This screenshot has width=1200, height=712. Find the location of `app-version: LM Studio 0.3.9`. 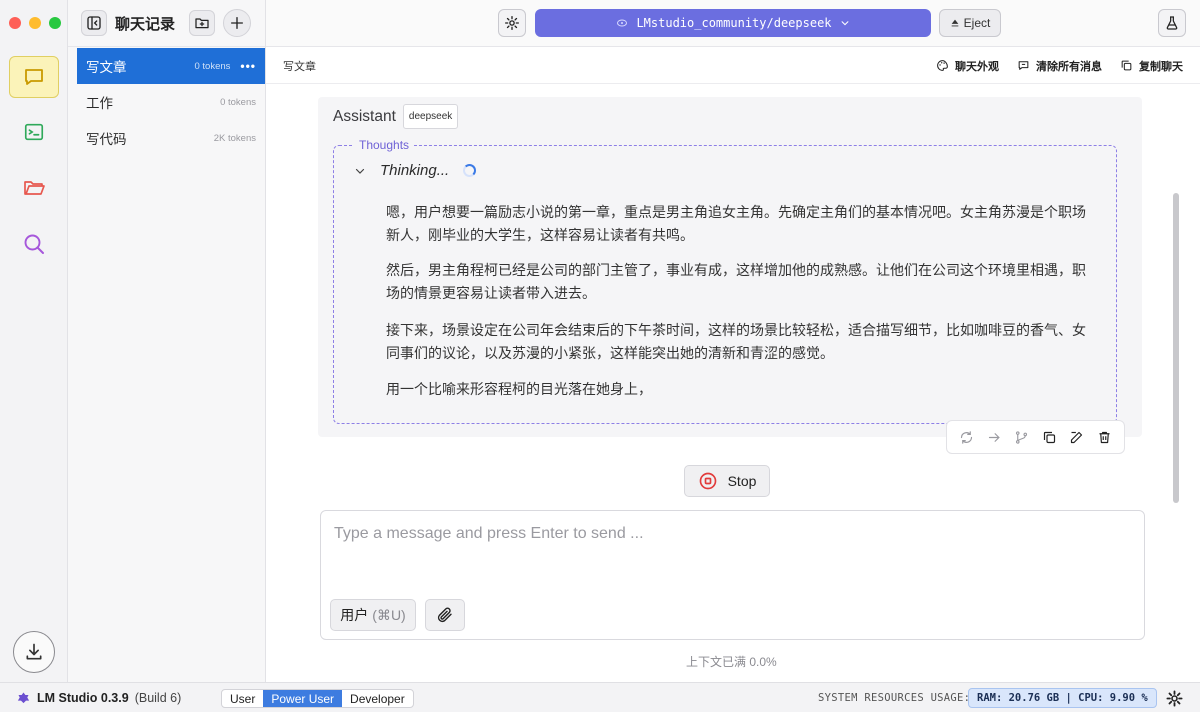

app-version: LM Studio 0.3.9 is located at coordinates (83, 697).